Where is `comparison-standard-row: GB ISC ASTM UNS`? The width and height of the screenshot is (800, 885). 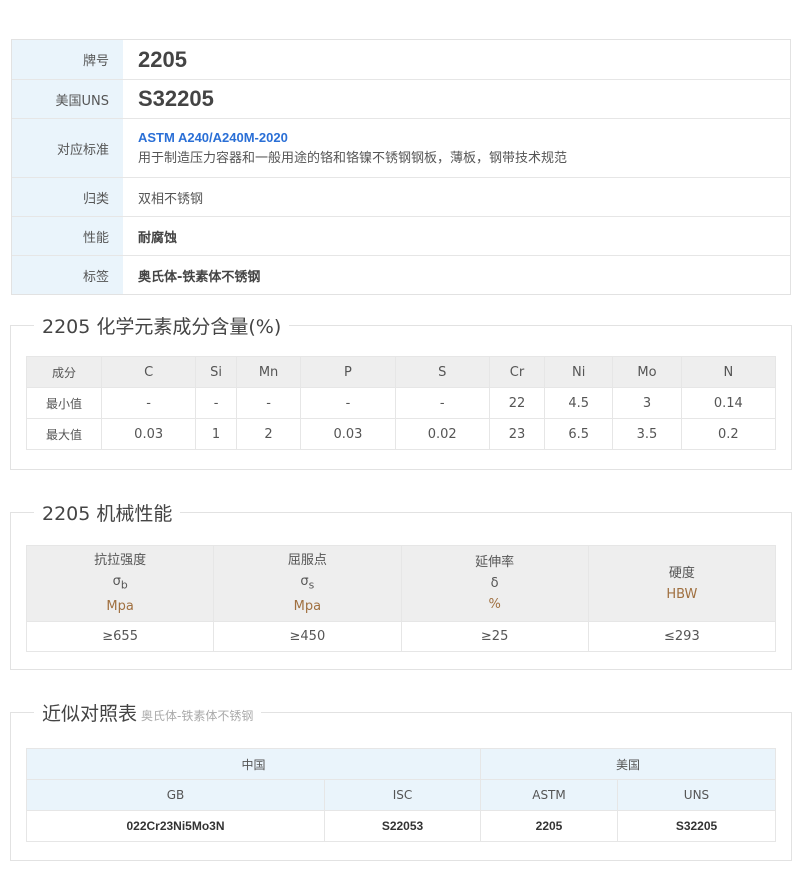 comparison-standard-row: GB ISC ASTM UNS is located at coordinates (401, 795).